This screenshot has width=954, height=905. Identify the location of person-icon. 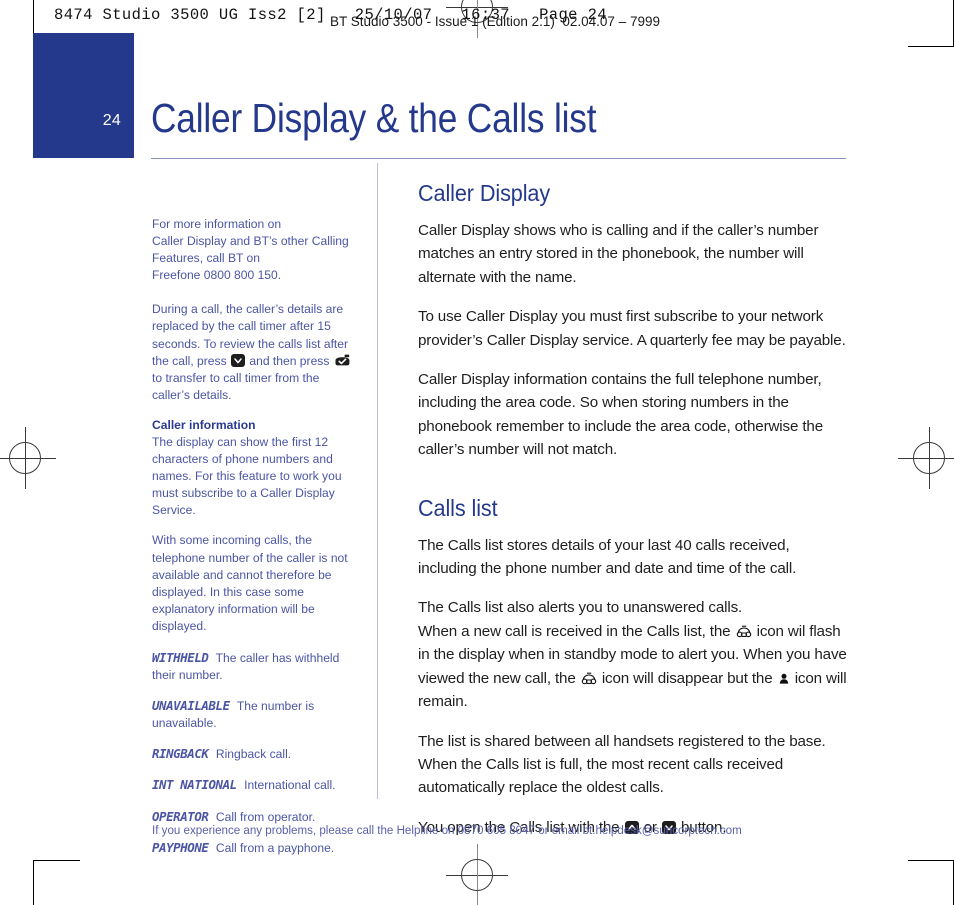
(784, 676).